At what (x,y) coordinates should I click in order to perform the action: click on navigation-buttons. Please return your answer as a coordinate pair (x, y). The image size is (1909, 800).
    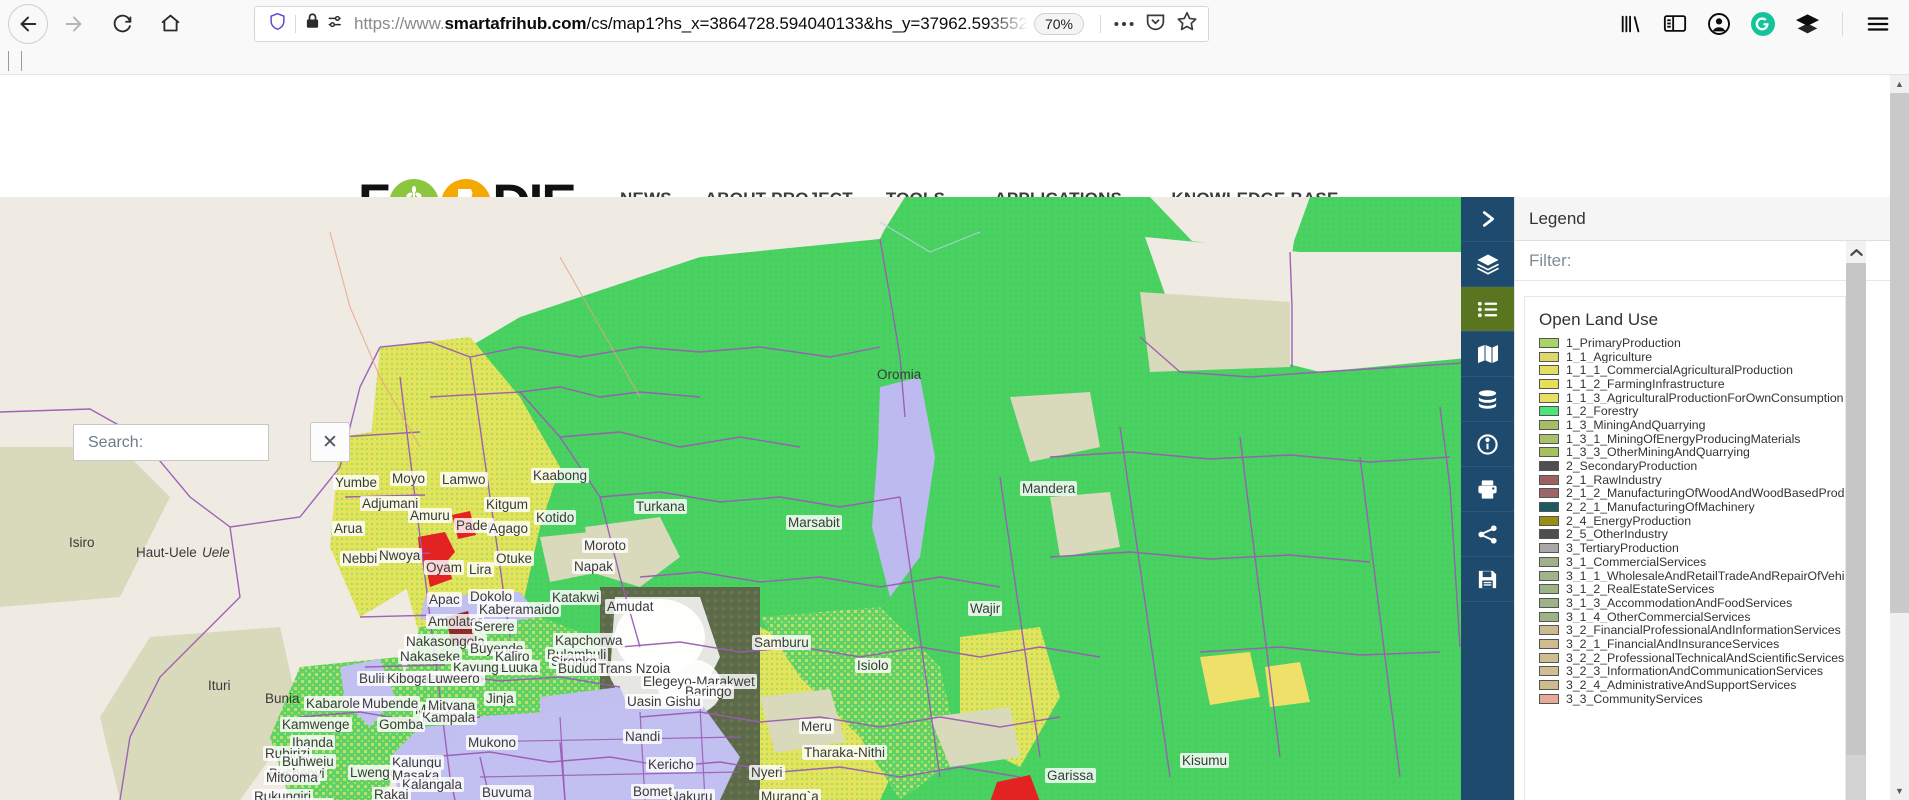
    Looking at the image, I should click on (96, 23).